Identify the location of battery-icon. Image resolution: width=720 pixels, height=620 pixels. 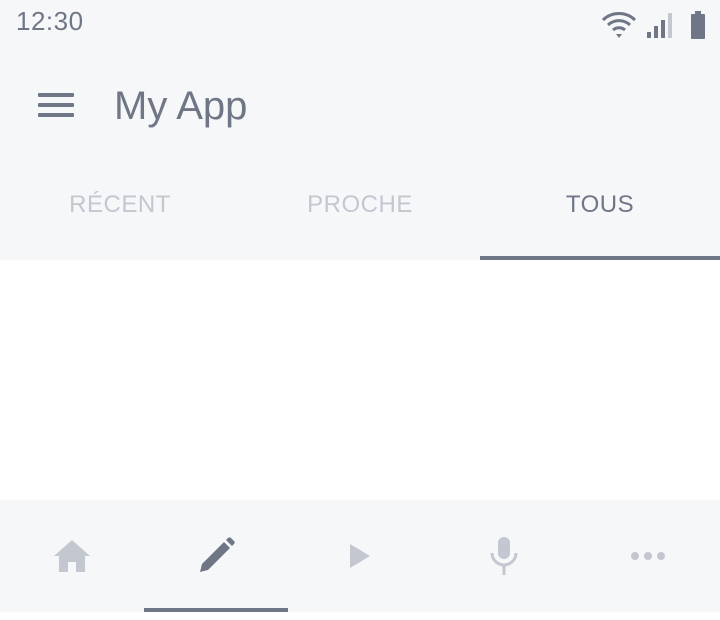
(698, 25).